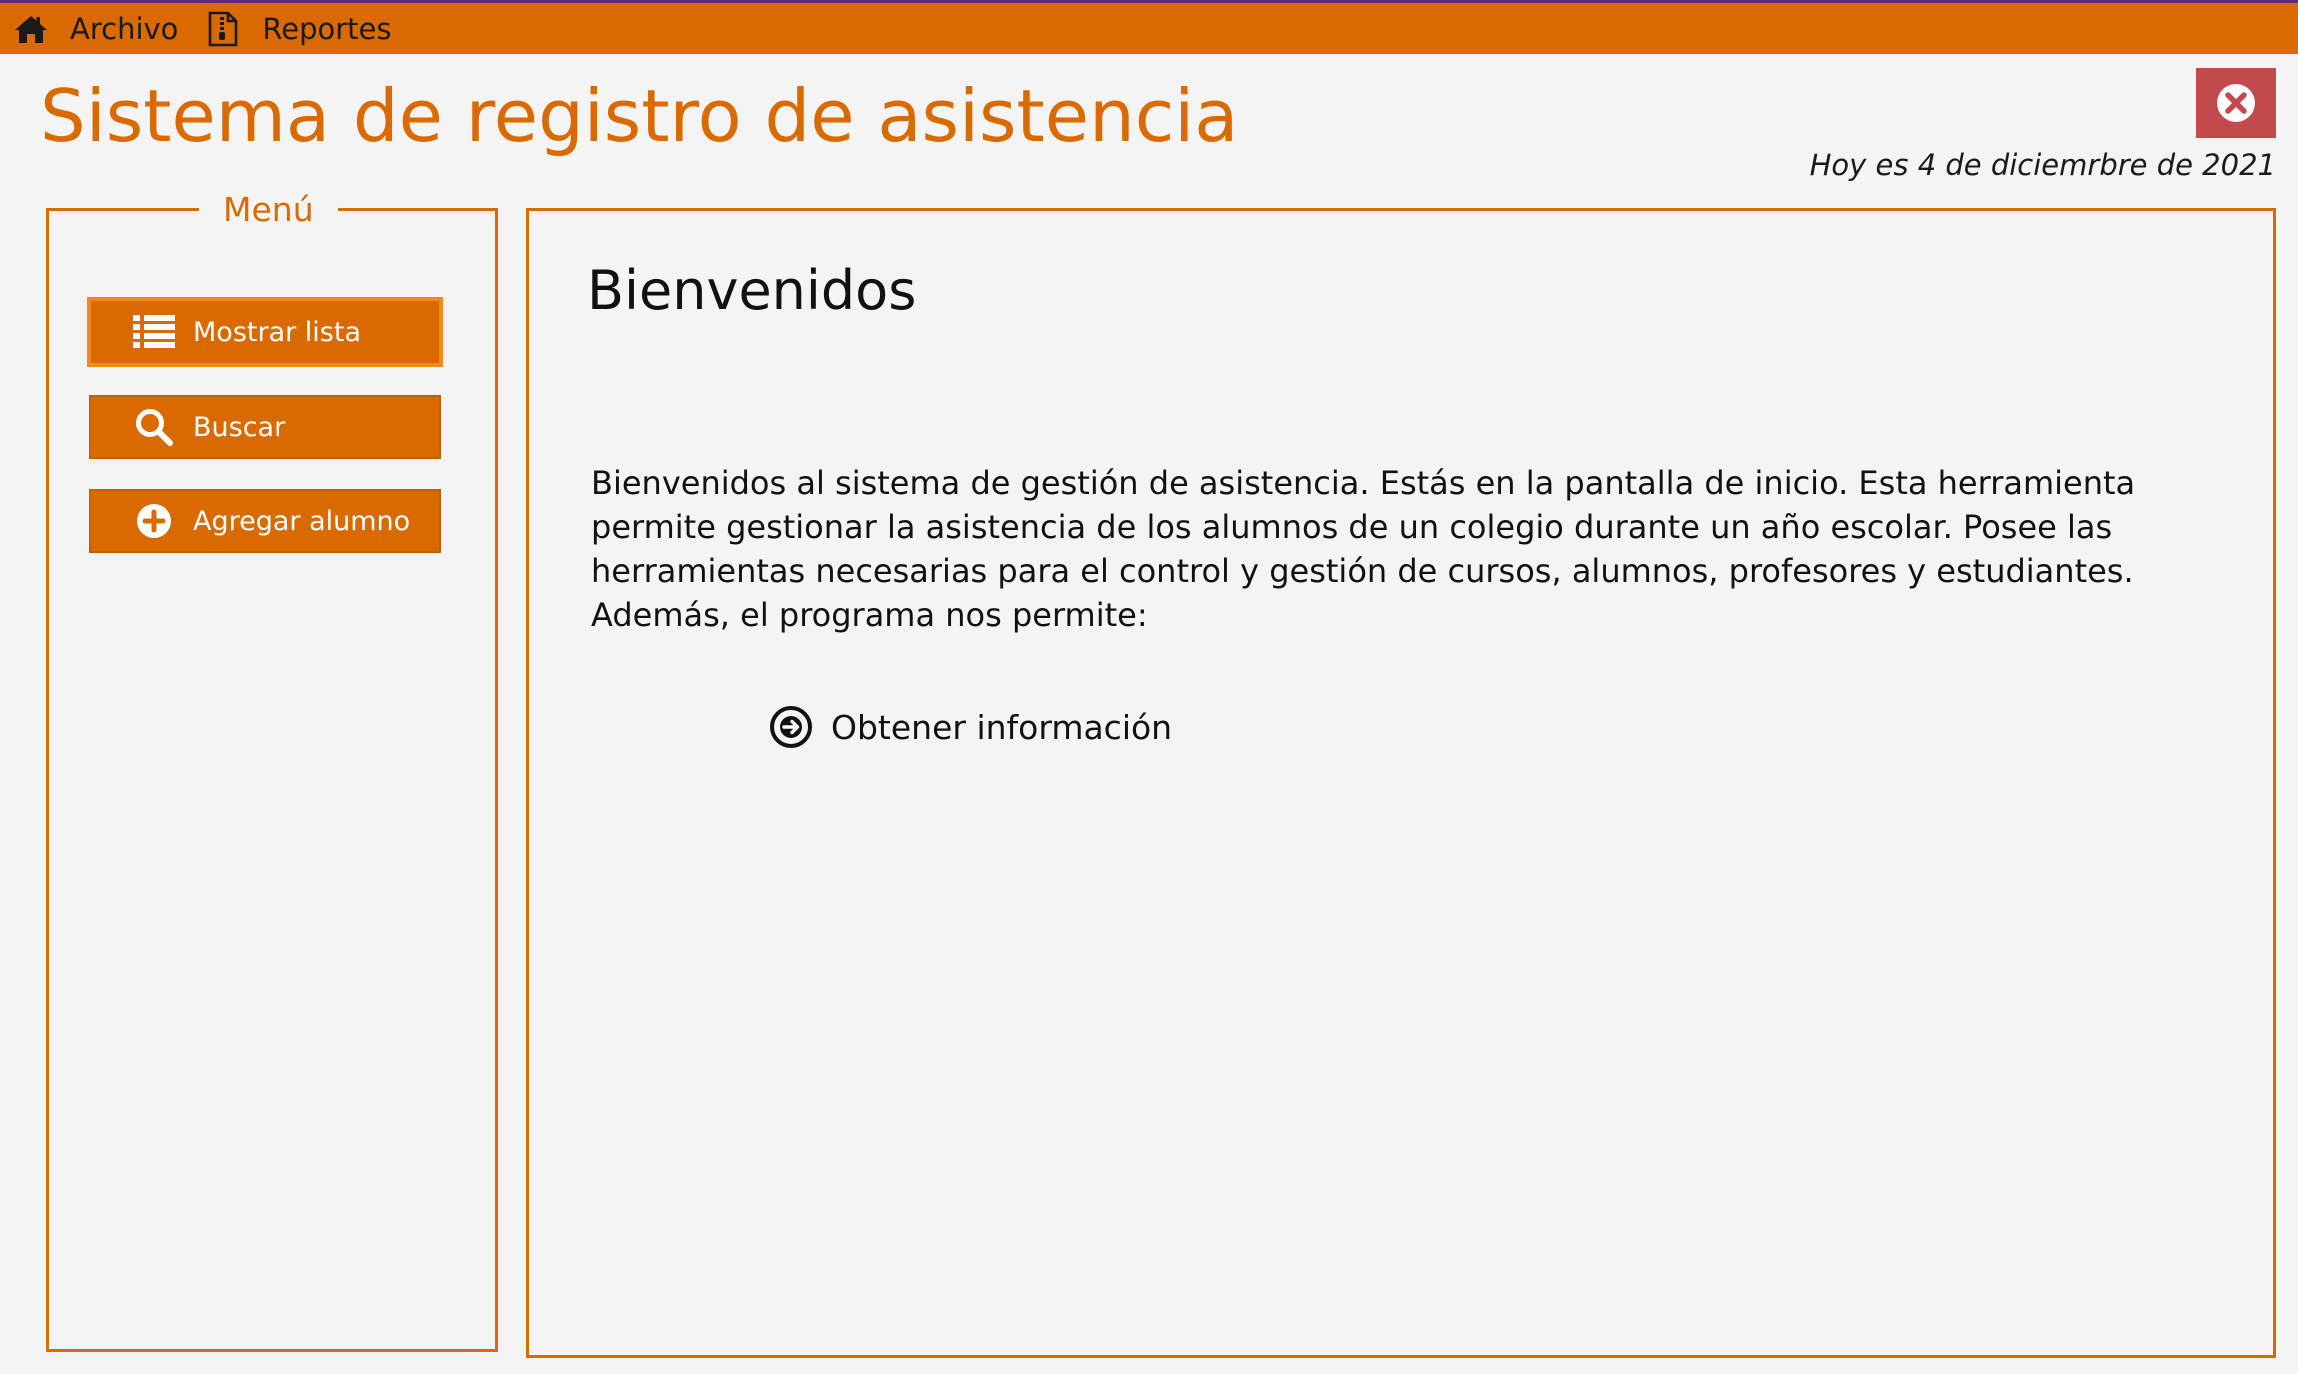 The height and width of the screenshot is (1374, 2298). I want to click on show-list-button: Mostrar lista, so click(265, 332).